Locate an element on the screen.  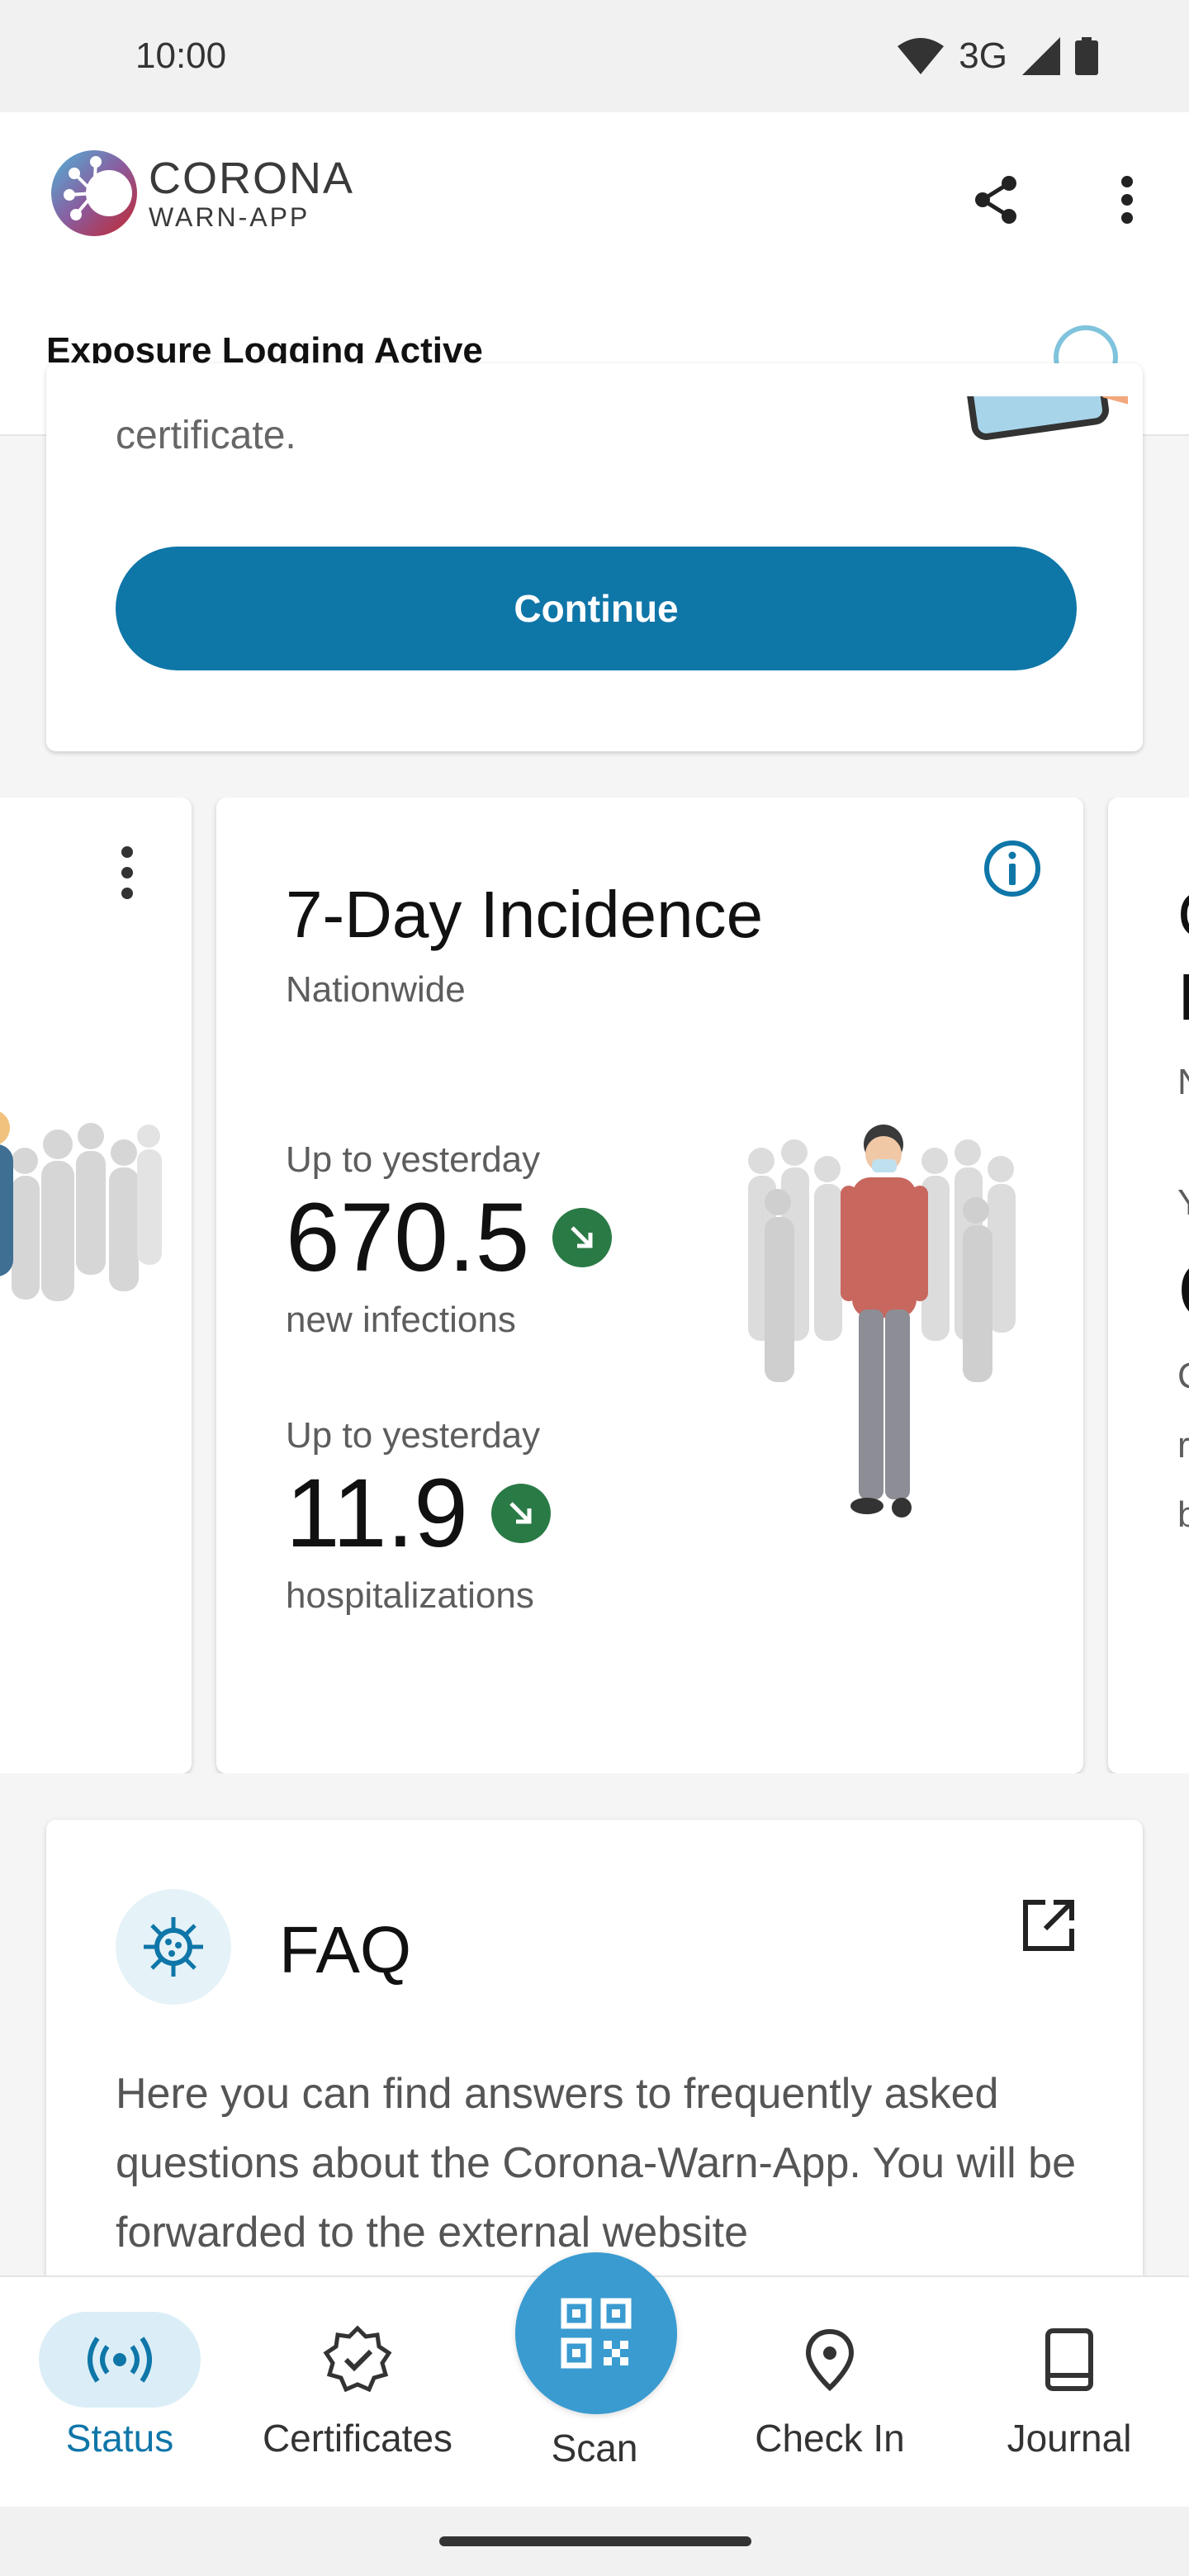
verified-badge-icon is located at coordinates (357, 2360).